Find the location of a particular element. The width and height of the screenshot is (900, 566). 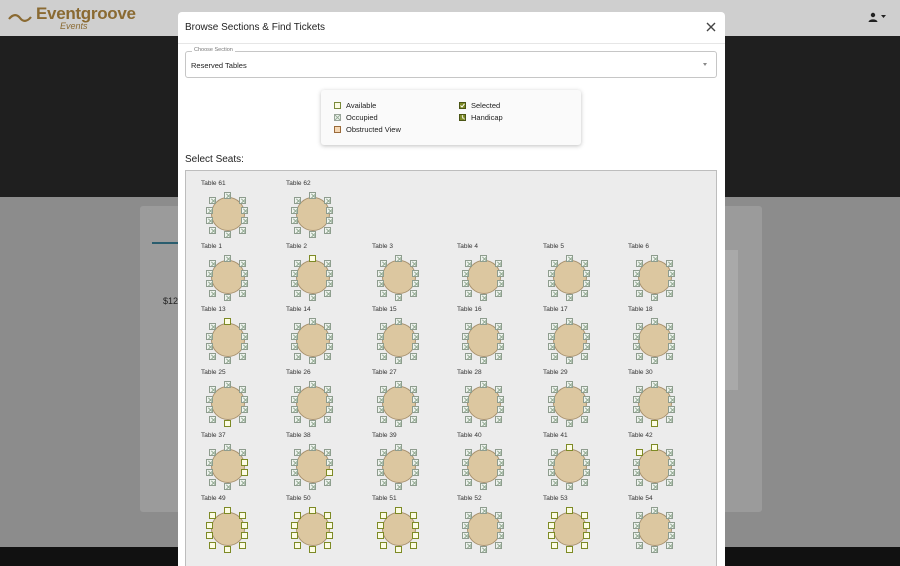

table-group: Table 41 is located at coordinates (570, 462).